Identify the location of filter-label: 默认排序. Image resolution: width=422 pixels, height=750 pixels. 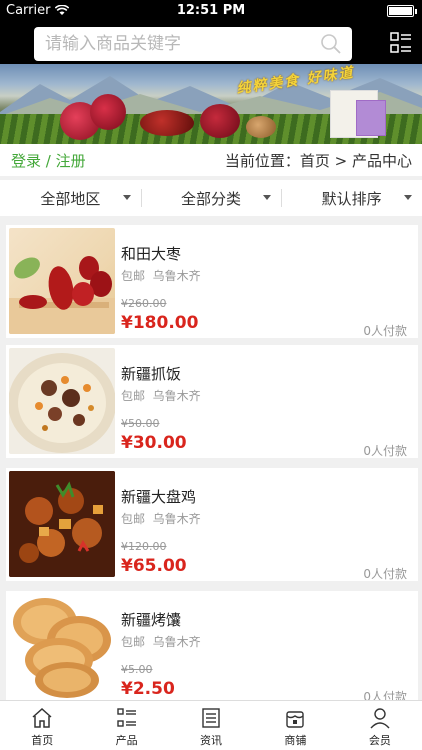
(351, 198).